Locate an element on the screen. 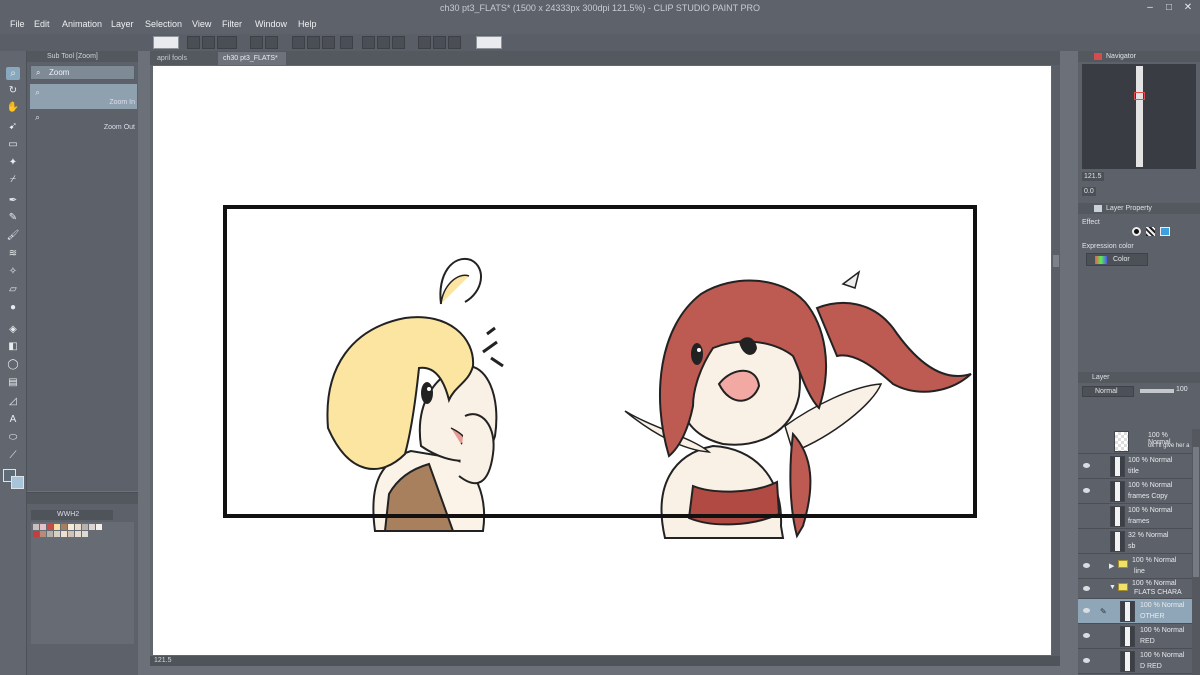  selection-border-icon is located at coordinates (398, 42).